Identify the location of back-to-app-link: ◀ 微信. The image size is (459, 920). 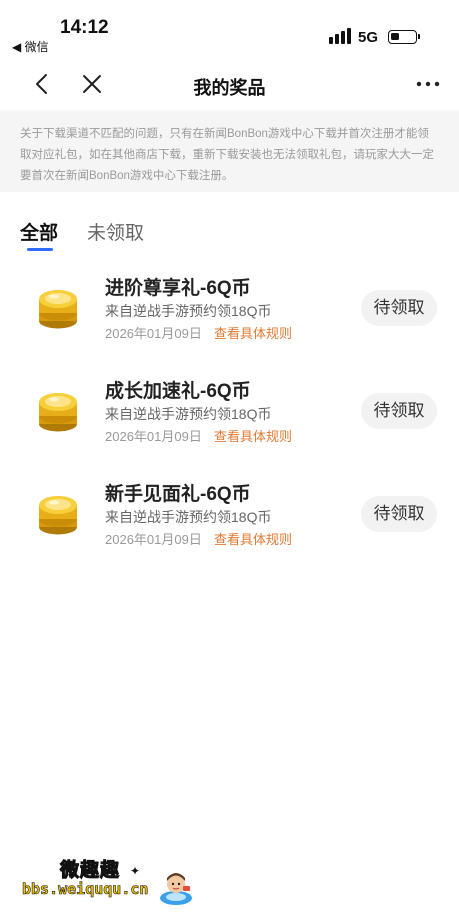
(30, 46).